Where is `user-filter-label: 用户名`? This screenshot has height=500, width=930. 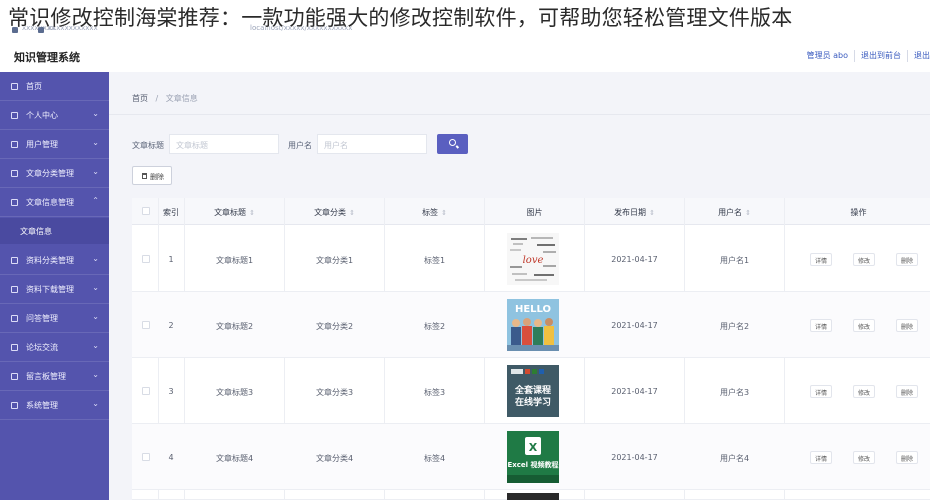 user-filter-label: 用户名 is located at coordinates (300, 145).